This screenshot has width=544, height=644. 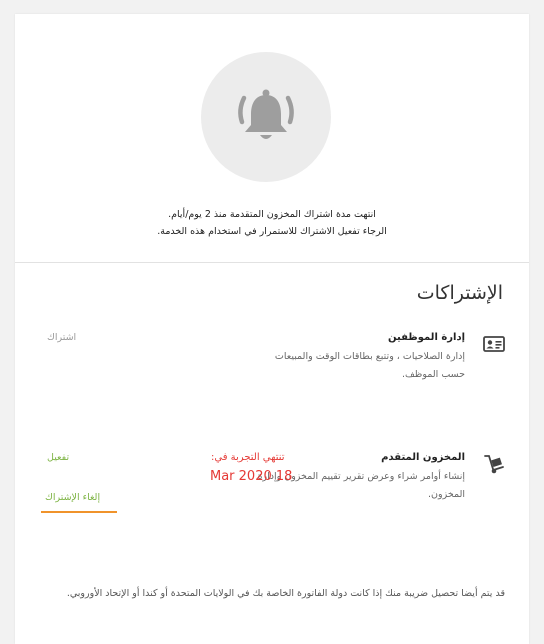 I want to click on trial-end-label: تنتهي التجربة في:, so click(x=248, y=457).